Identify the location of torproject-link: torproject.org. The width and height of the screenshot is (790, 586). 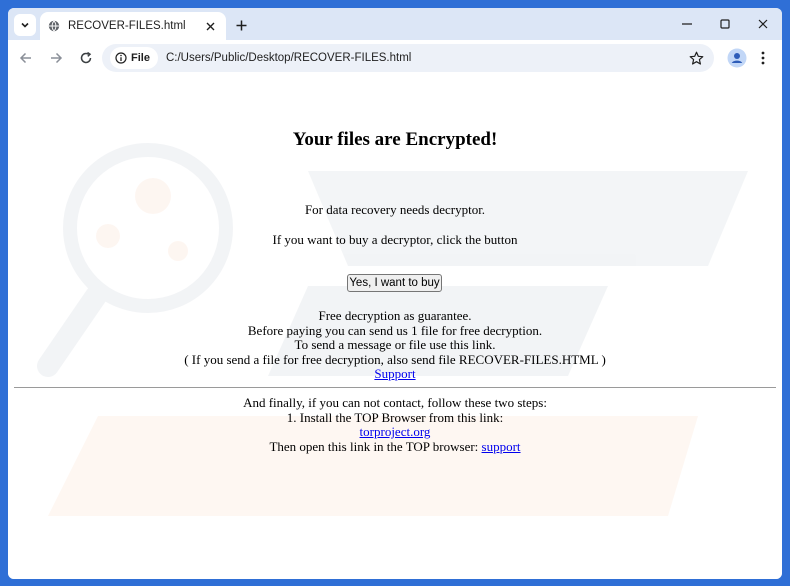
(395, 431).